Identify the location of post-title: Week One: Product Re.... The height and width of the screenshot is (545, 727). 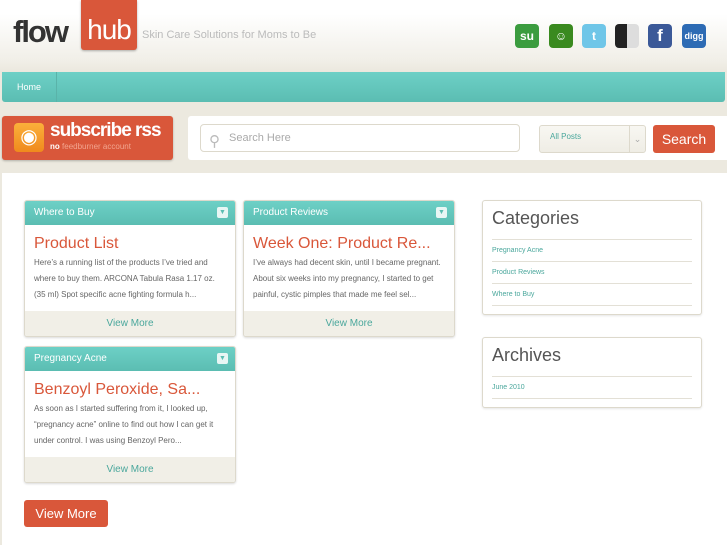
(349, 239).